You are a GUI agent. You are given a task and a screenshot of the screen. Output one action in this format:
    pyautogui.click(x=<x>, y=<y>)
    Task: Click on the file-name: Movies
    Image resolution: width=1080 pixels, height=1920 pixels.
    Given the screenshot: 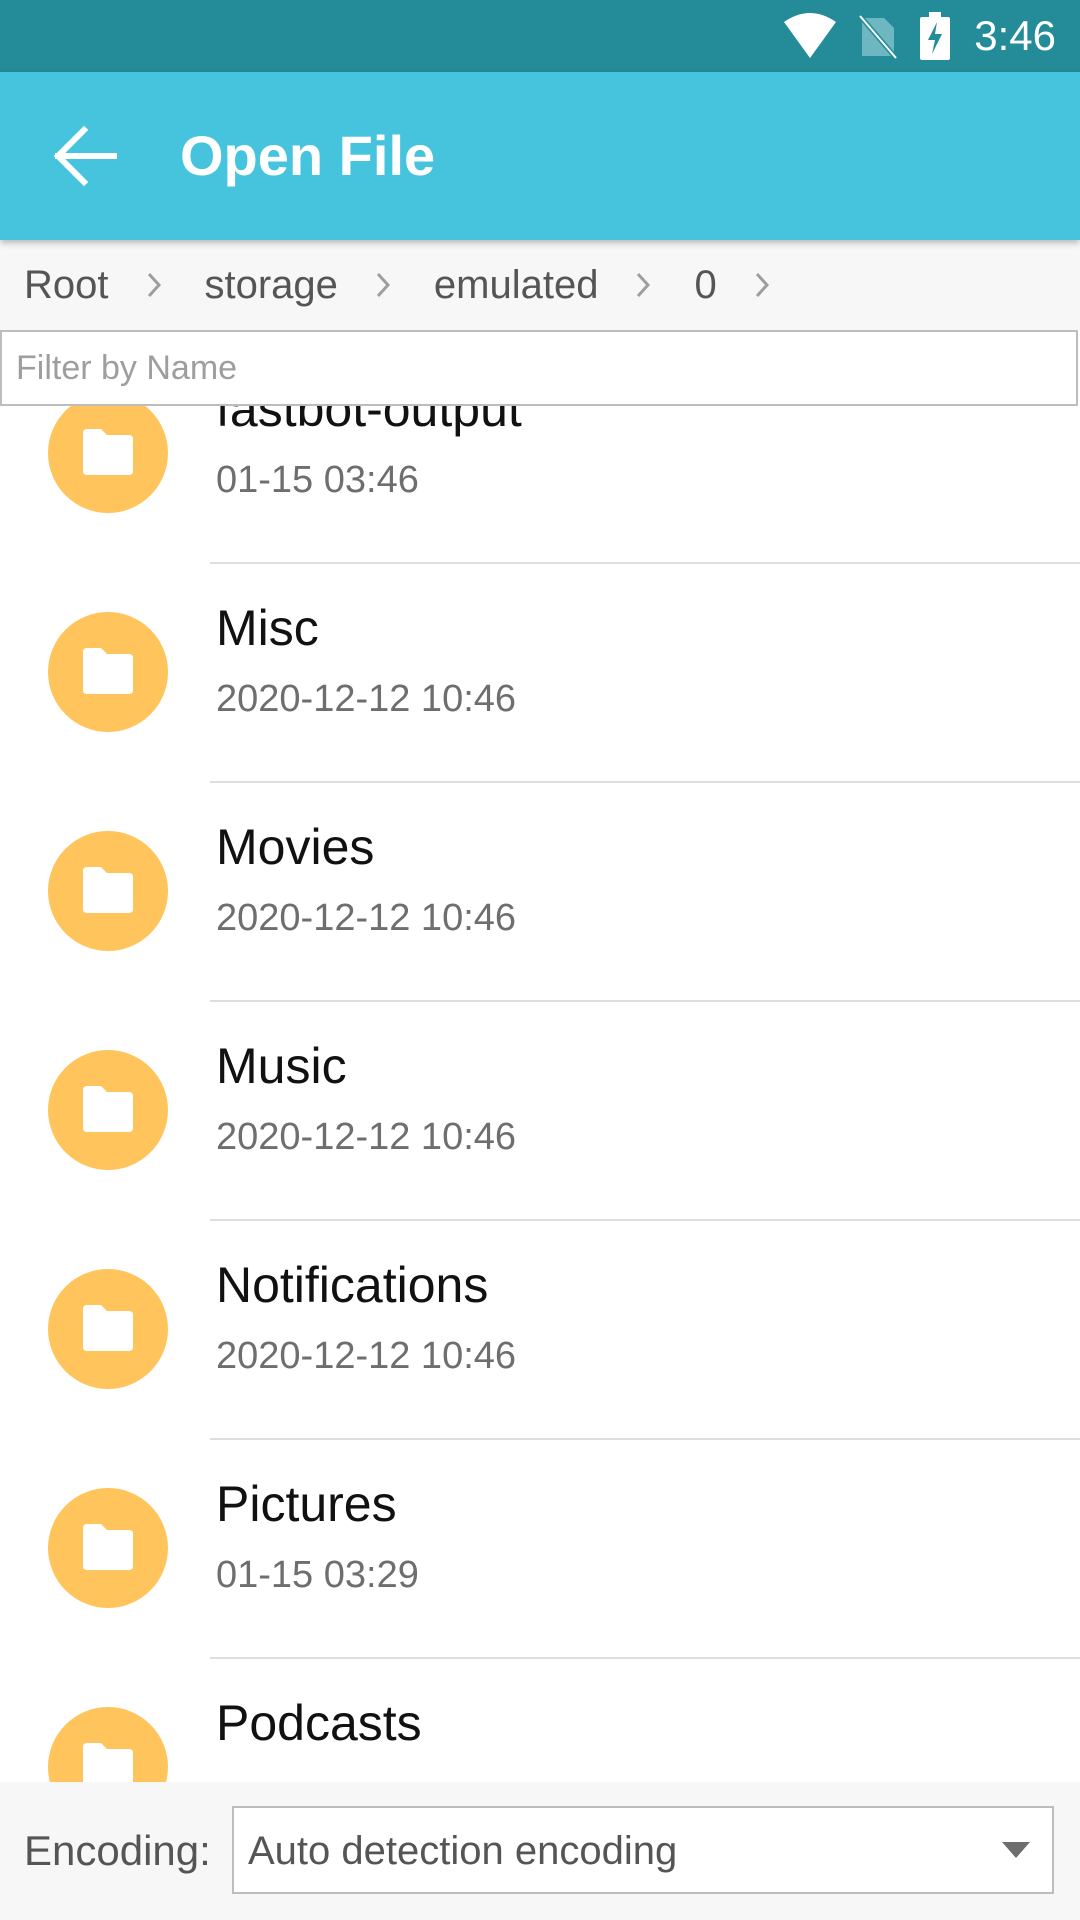 What is the action you would take?
    pyautogui.click(x=295, y=847)
    